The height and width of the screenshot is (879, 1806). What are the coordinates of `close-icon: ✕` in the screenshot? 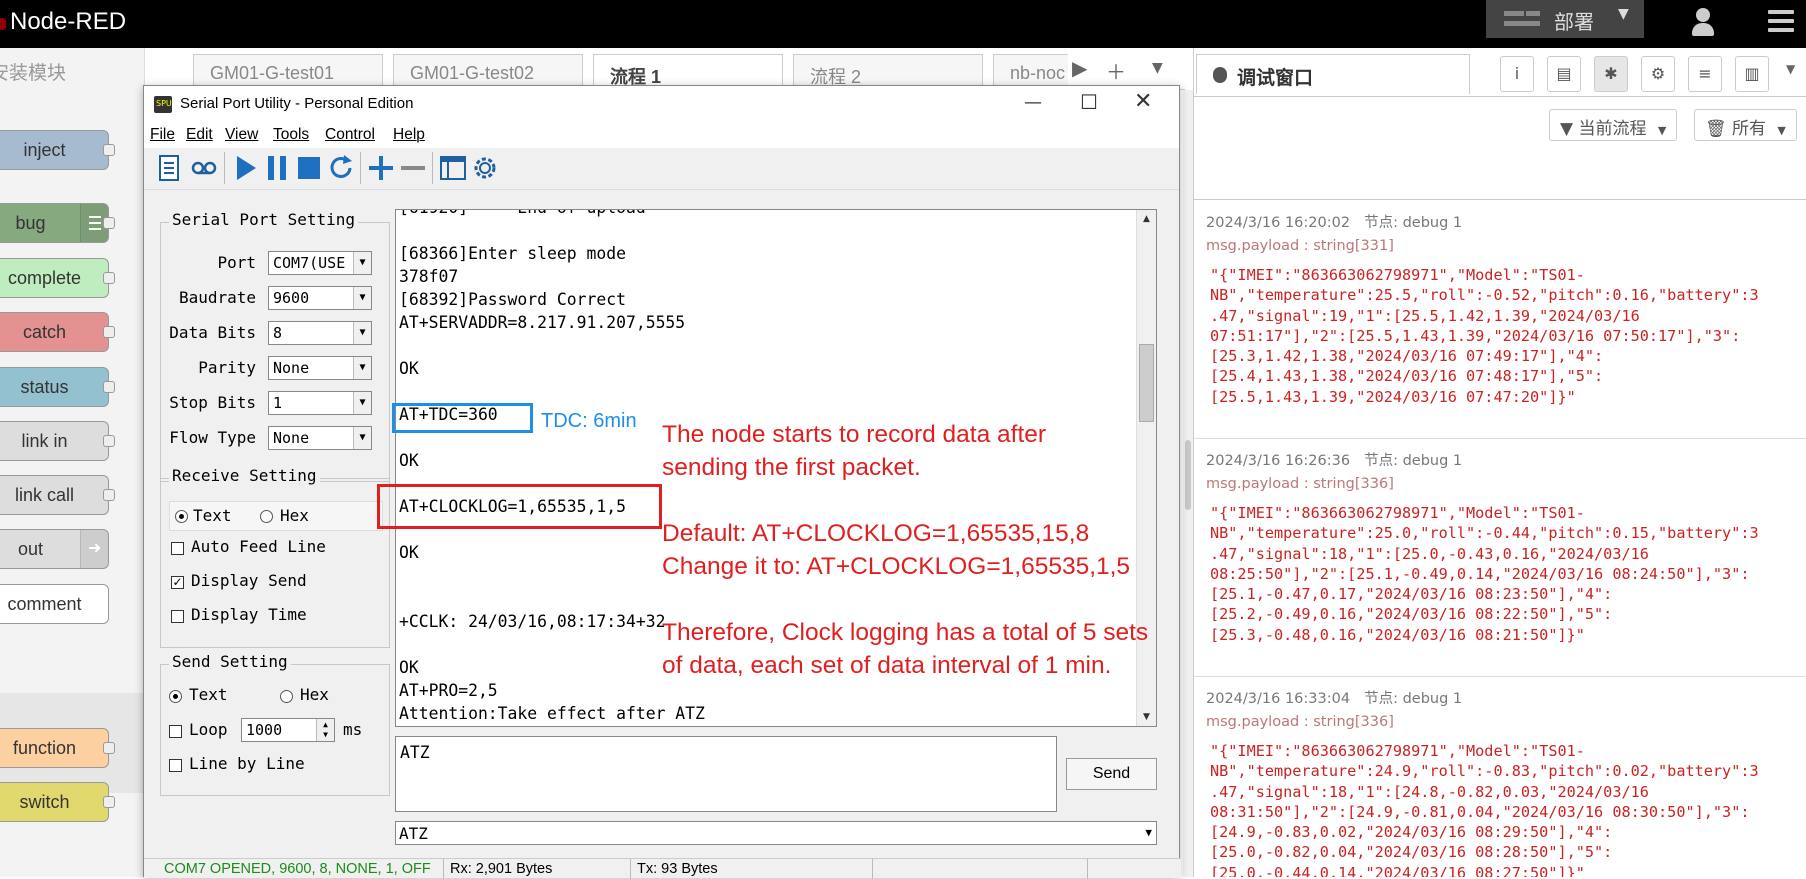 It's located at (1143, 101).